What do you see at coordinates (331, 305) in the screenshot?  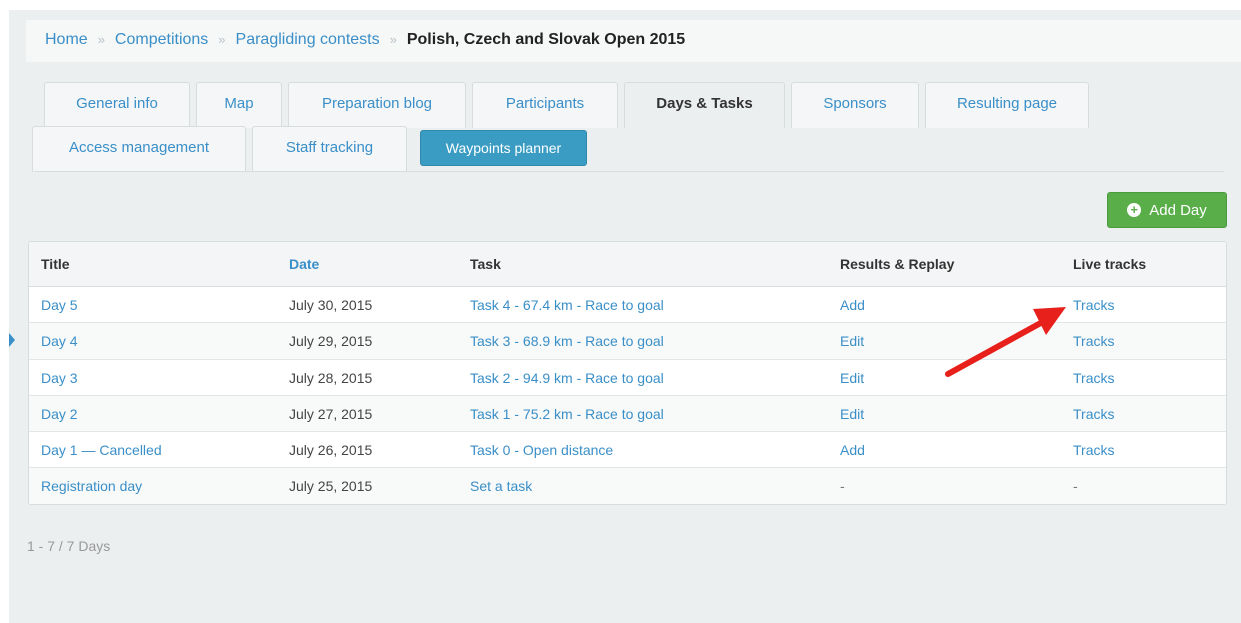 I see `day-date: July 30, 2015` at bounding box center [331, 305].